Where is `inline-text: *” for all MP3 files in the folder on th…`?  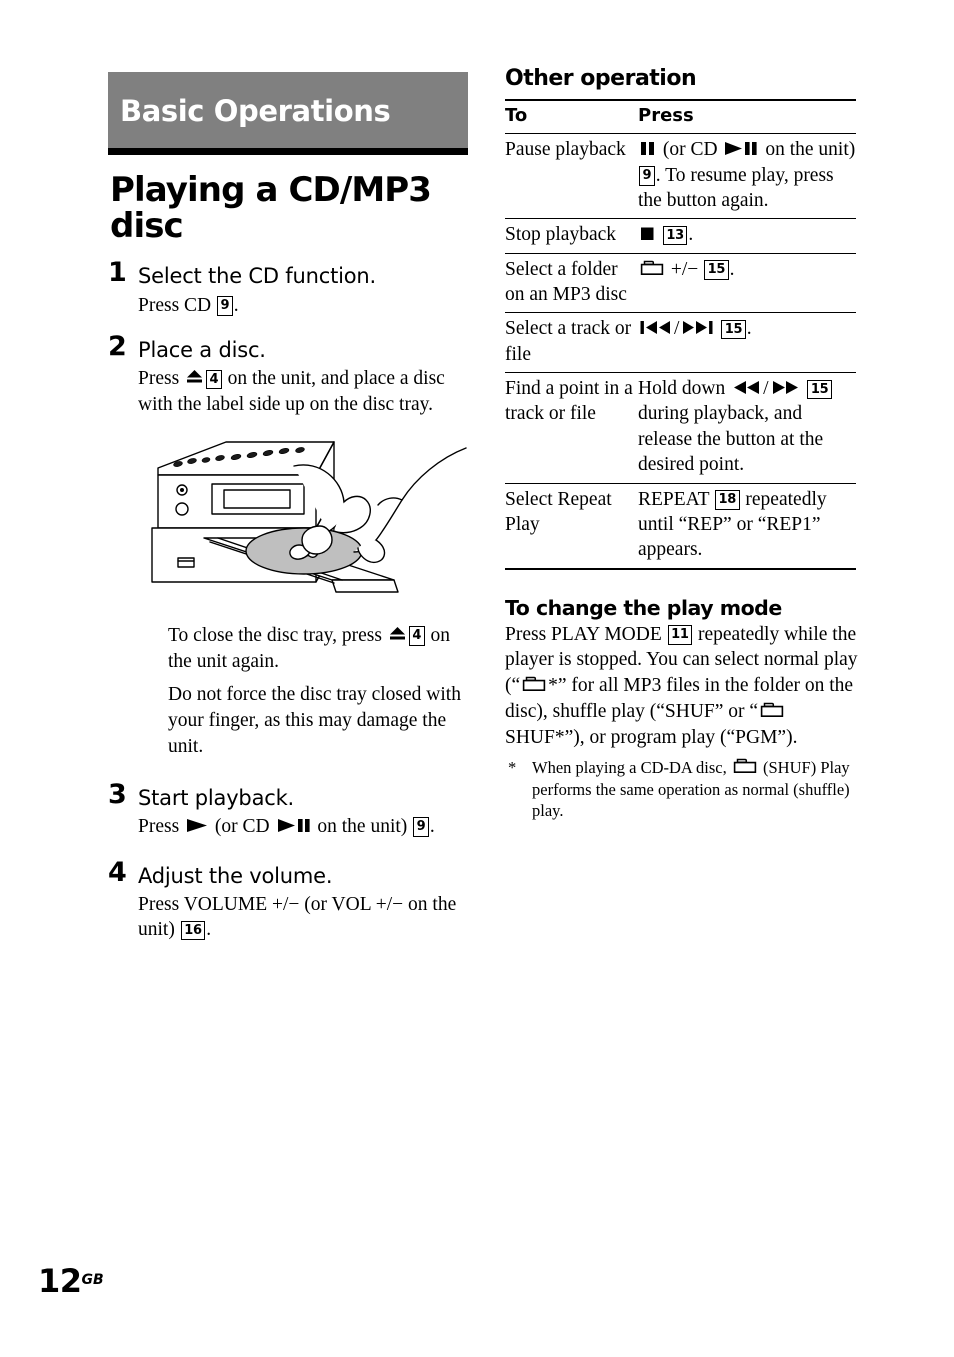
inline-text: *” for all MP3 files in the folder on th… is located at coordinates (679, 699).